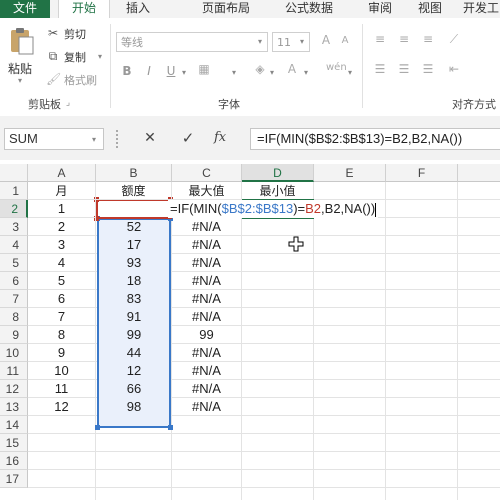 This screenshot has height=500, width=500. Describe the element at coordinates (14, 461) in the screenshot. I see `row-header: 16` at that location.